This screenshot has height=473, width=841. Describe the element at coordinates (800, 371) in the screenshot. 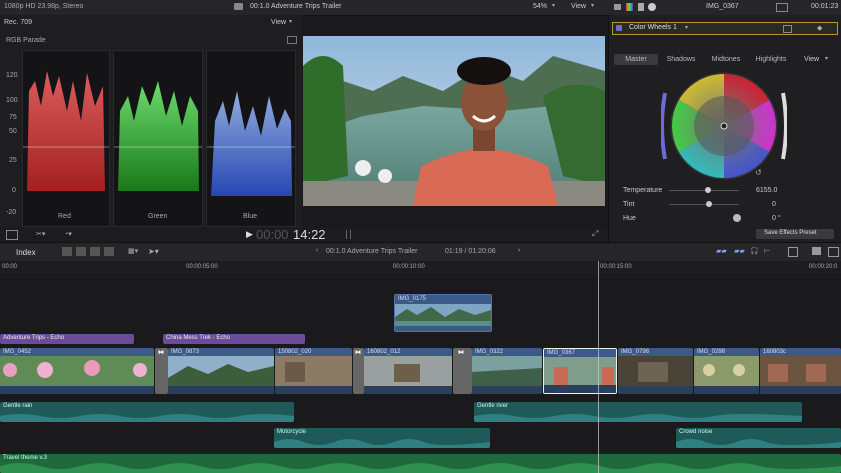

I see `video-clip: 160803c` at that location.